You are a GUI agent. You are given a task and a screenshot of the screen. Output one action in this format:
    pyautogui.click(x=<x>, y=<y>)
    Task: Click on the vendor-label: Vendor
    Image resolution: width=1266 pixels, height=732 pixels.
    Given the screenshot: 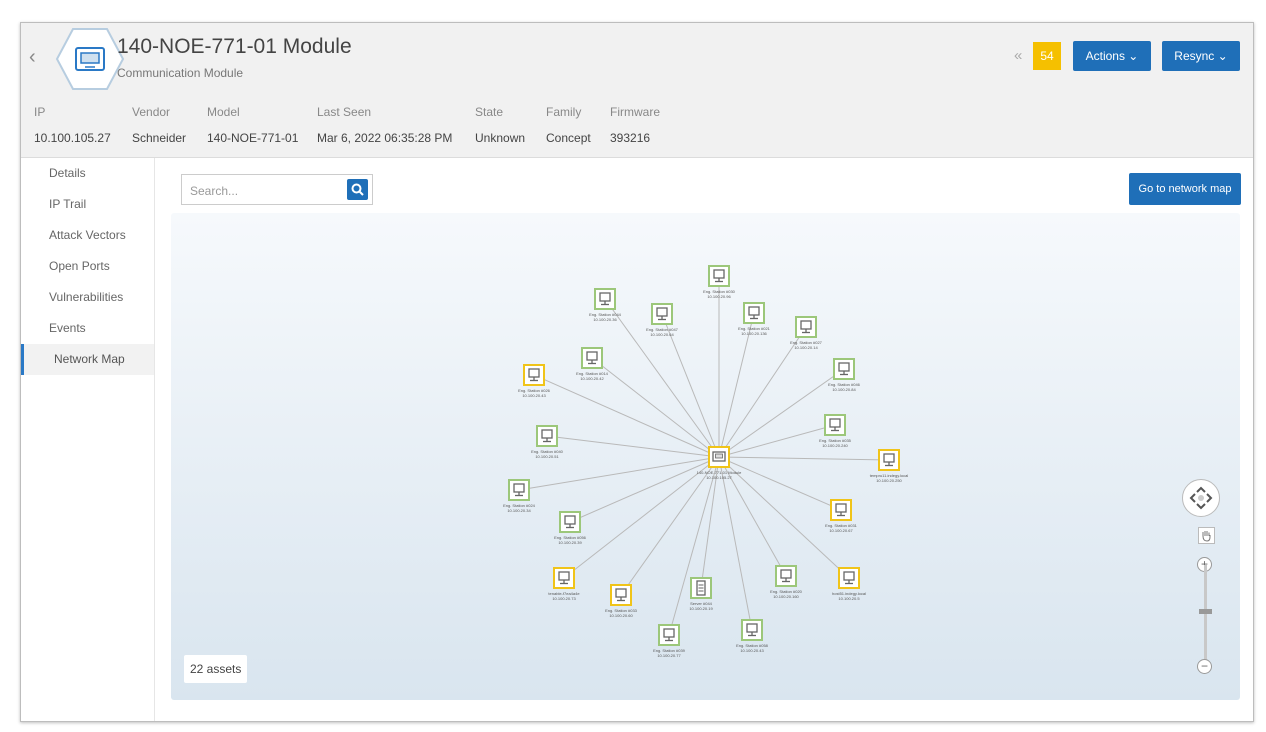 What is the action you would take?
    pyautogui.click(x=151, y=112)
    